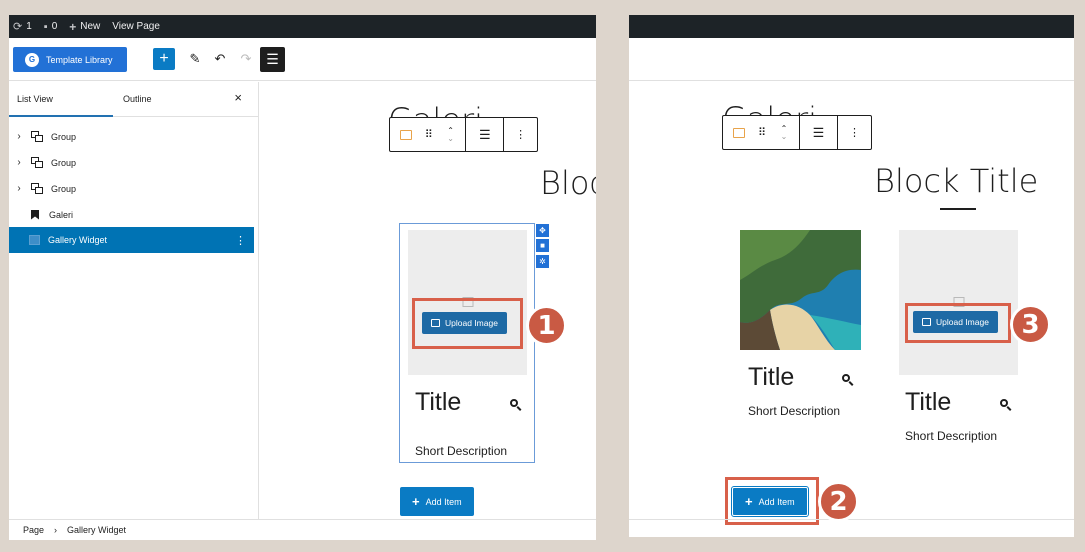 The width and height of the screenshot is (1085, 552). I want to click on beach-photo-graphic, so click(800, 290).